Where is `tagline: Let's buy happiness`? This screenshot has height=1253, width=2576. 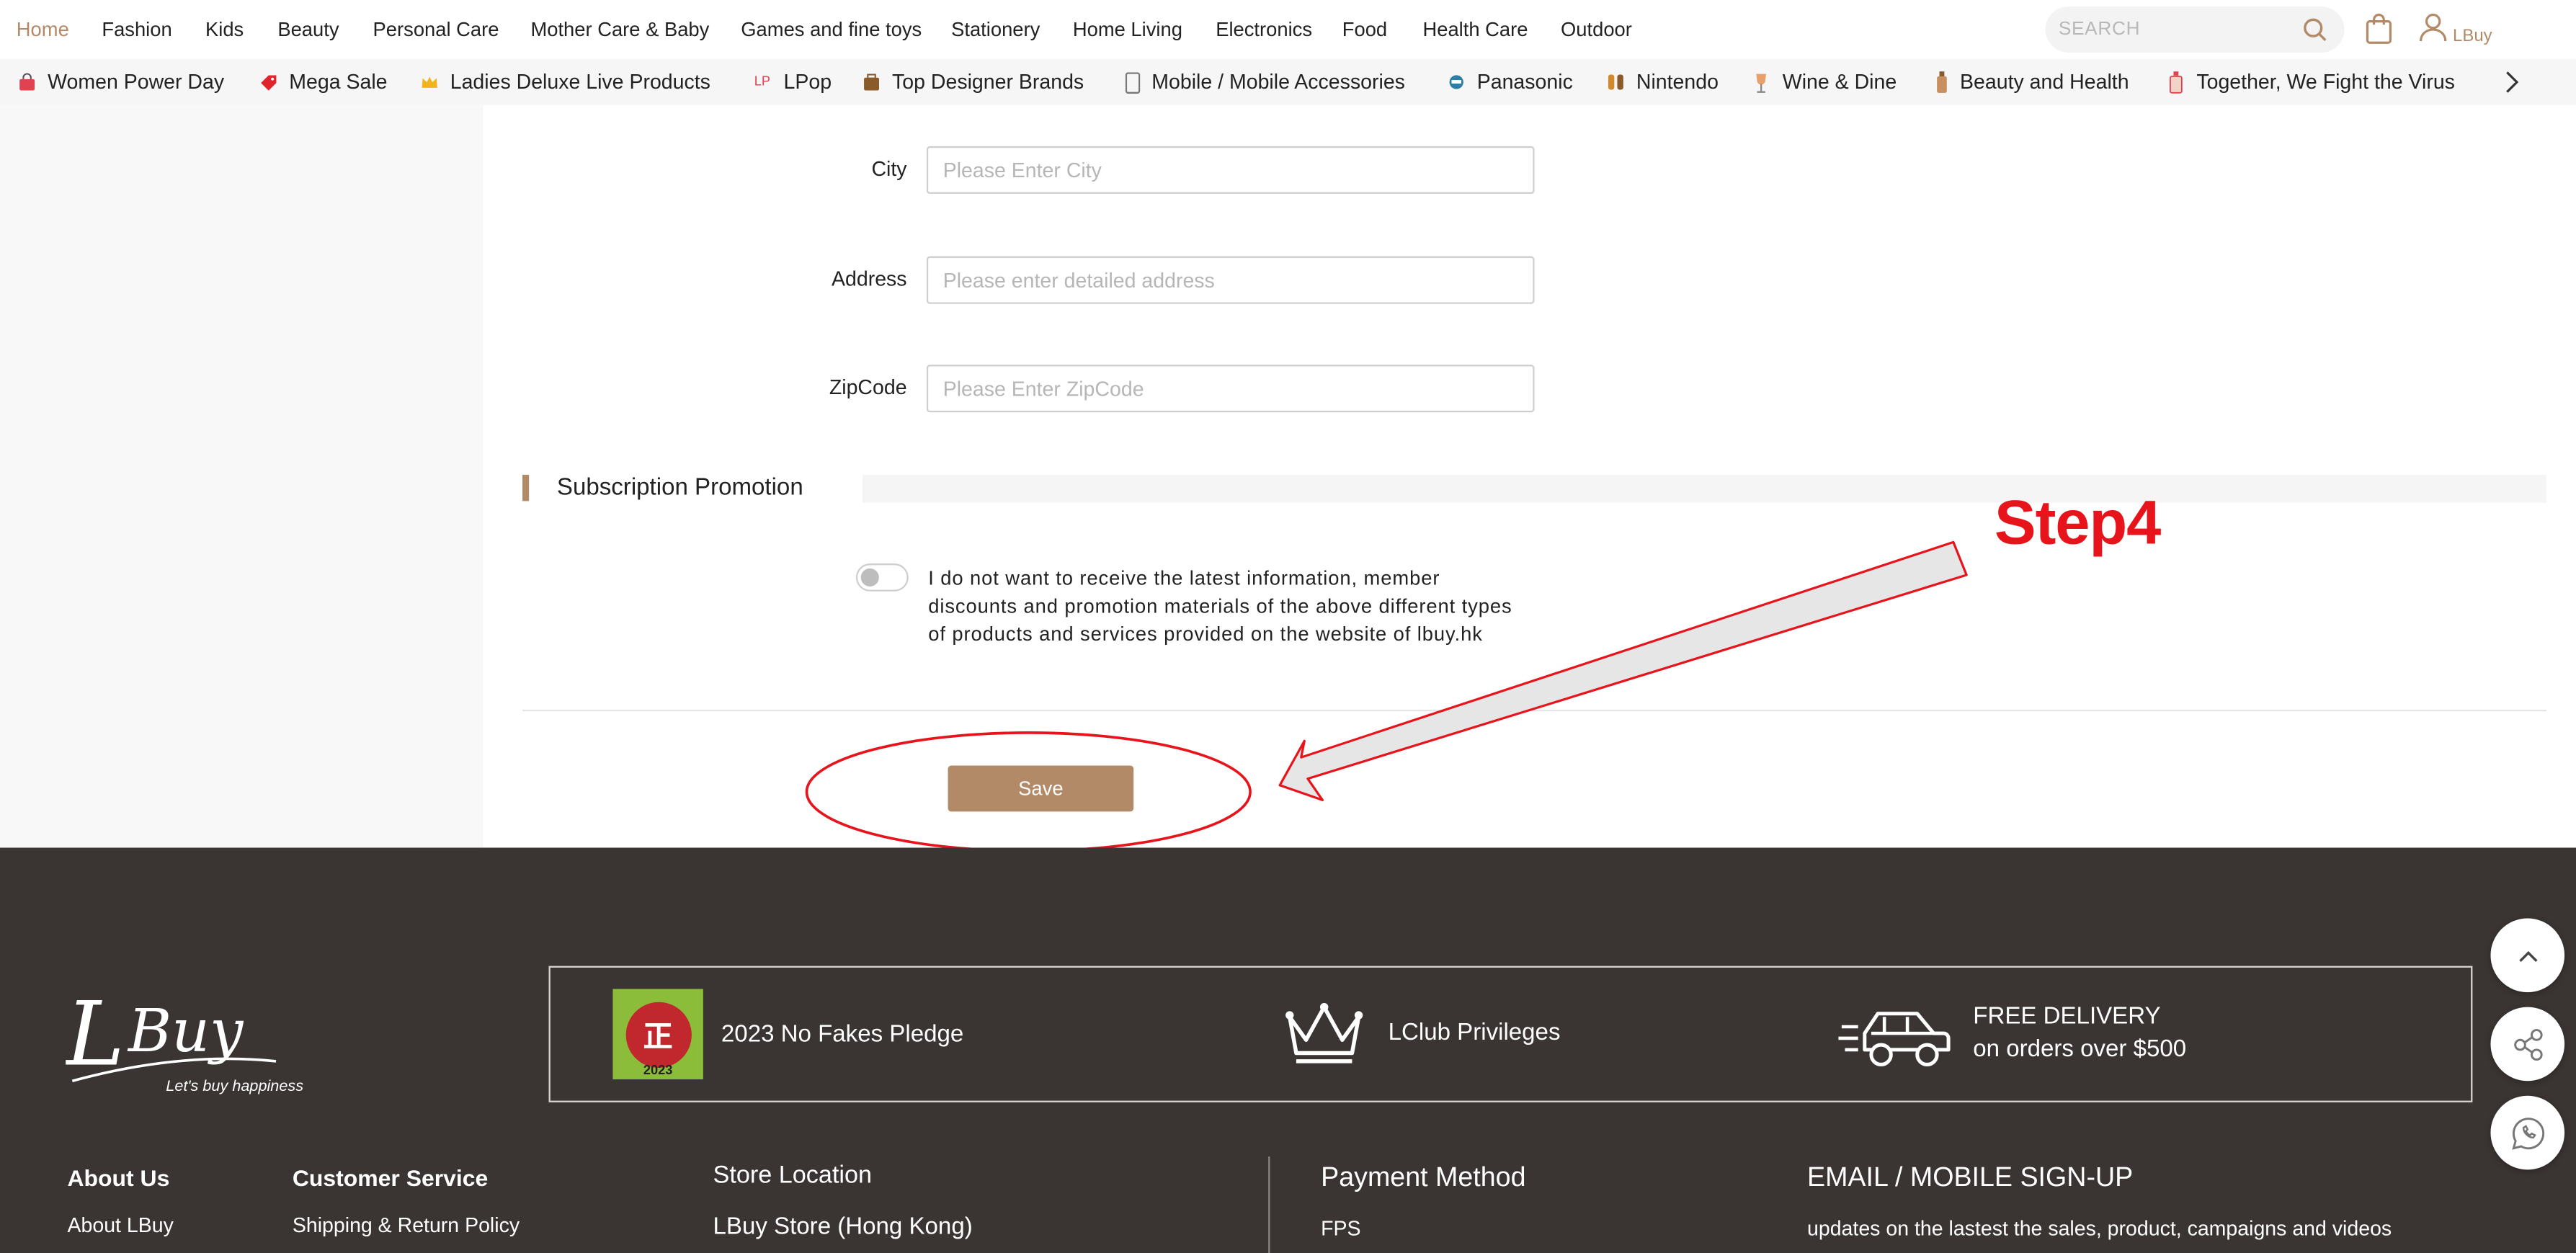 tagline: Let's buy happiness is located at coordinates (235, 1086).